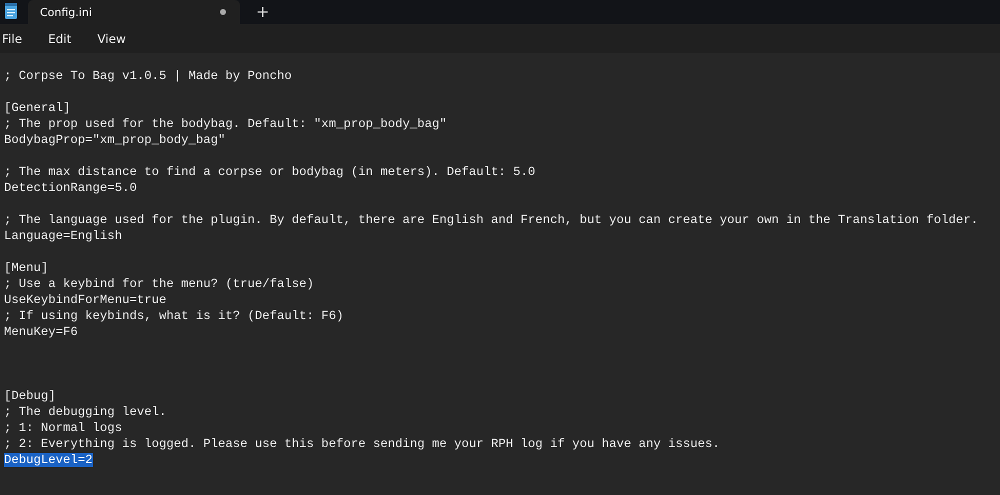 Image resolution: width=1000 pixels, height=495 pixels. What do you see at coordinates (12, 39) in the screenshot?
I see `menu-item: File` at bounding box center [12, 39].